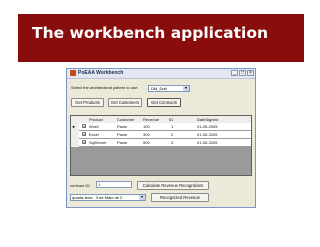 This screenshot has width=320, height=247. I want to click on contract-id-label: contract ID:, so click(80, 185).